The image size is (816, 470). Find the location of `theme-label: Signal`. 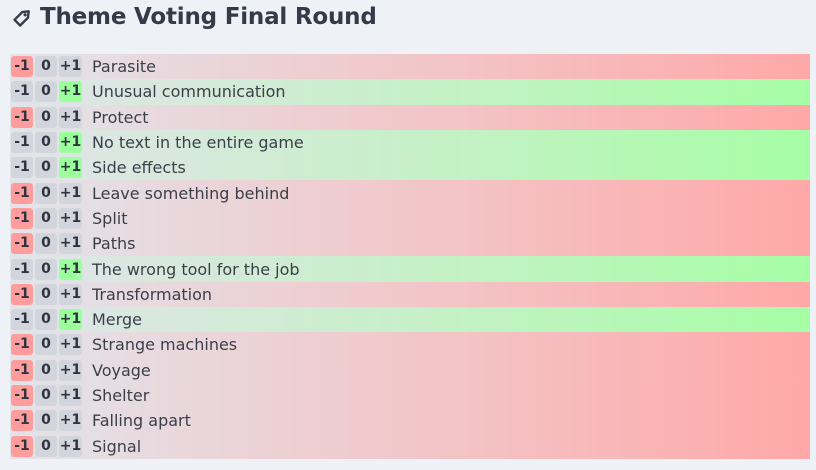

theme-label: Signal is located at coordinates (117, 446).